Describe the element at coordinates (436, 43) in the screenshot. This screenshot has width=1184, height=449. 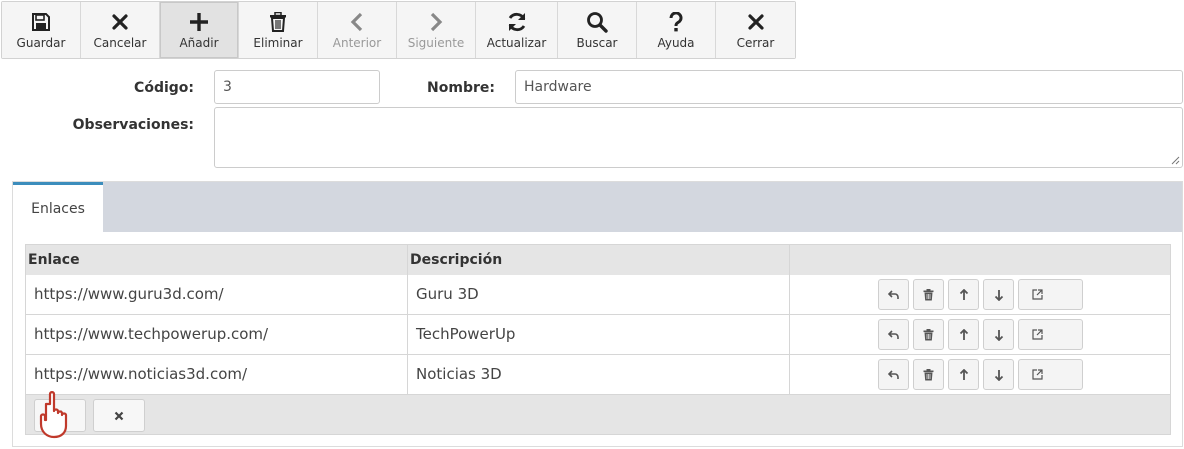
I see `siguiente-label: Siguiente` at that location.